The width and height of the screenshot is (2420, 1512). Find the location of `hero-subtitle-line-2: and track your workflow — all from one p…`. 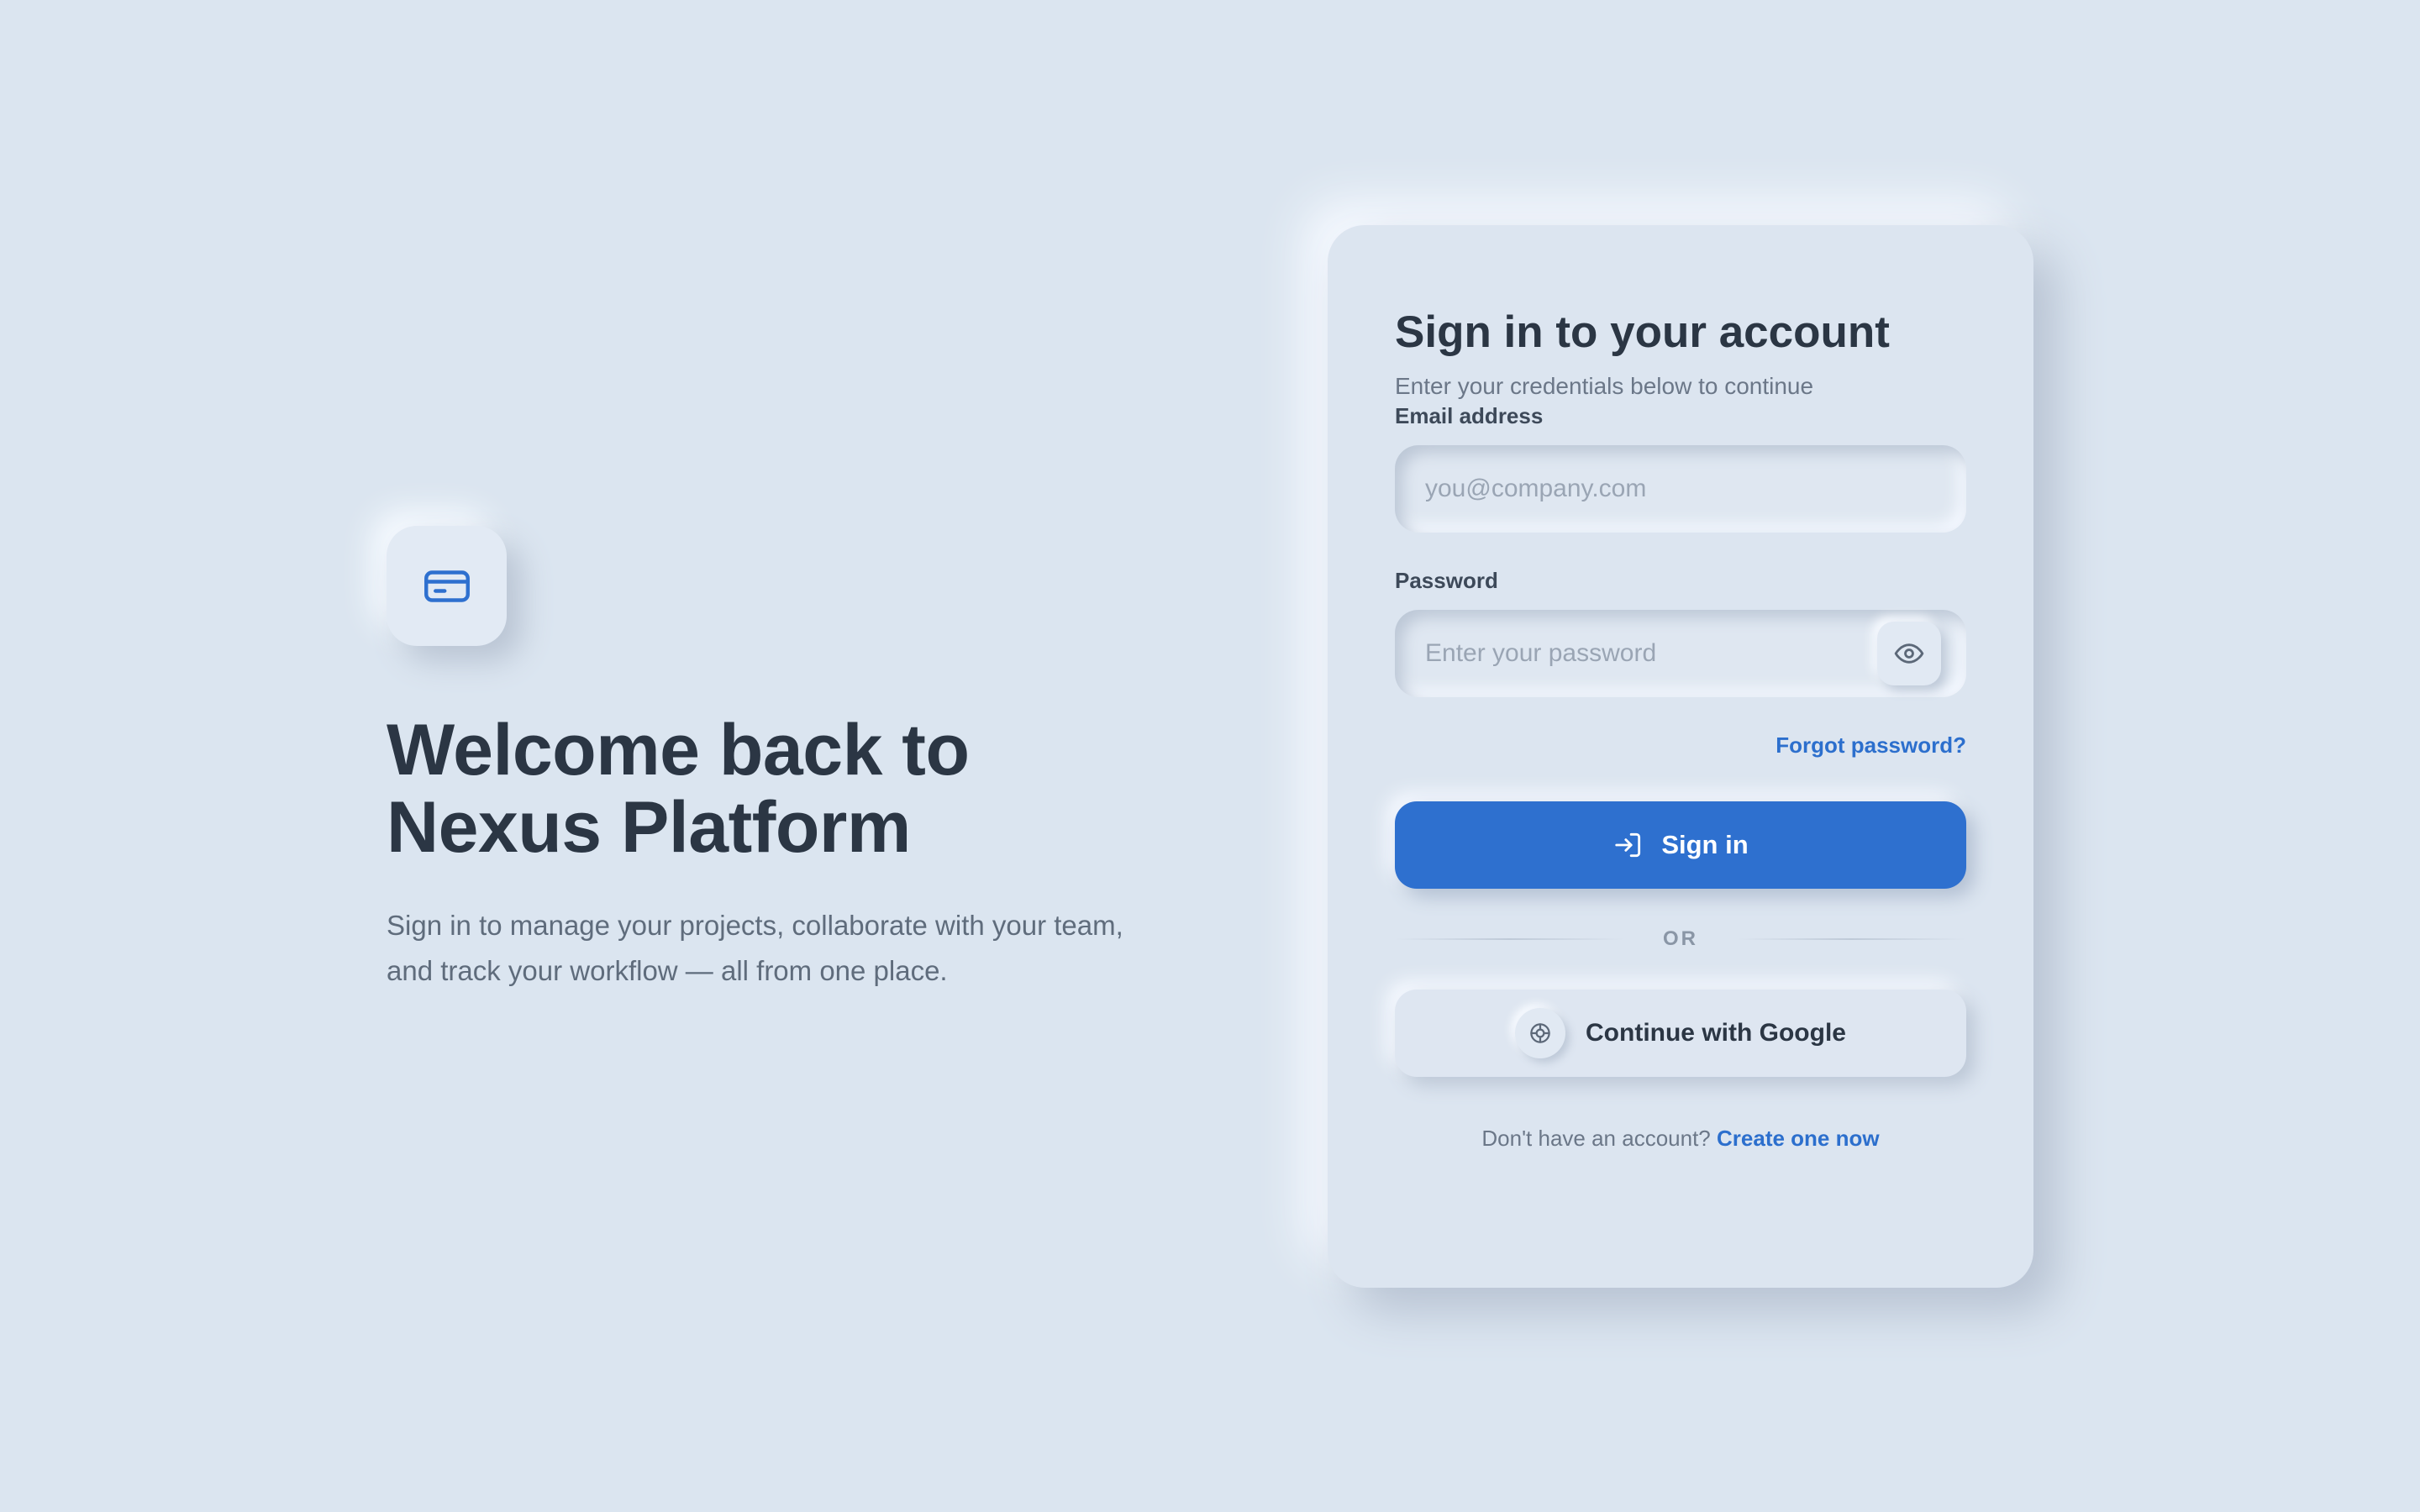

hero-subtitle-line-2: and track your workflow — all from one p… is located at coordinates (667, 970).